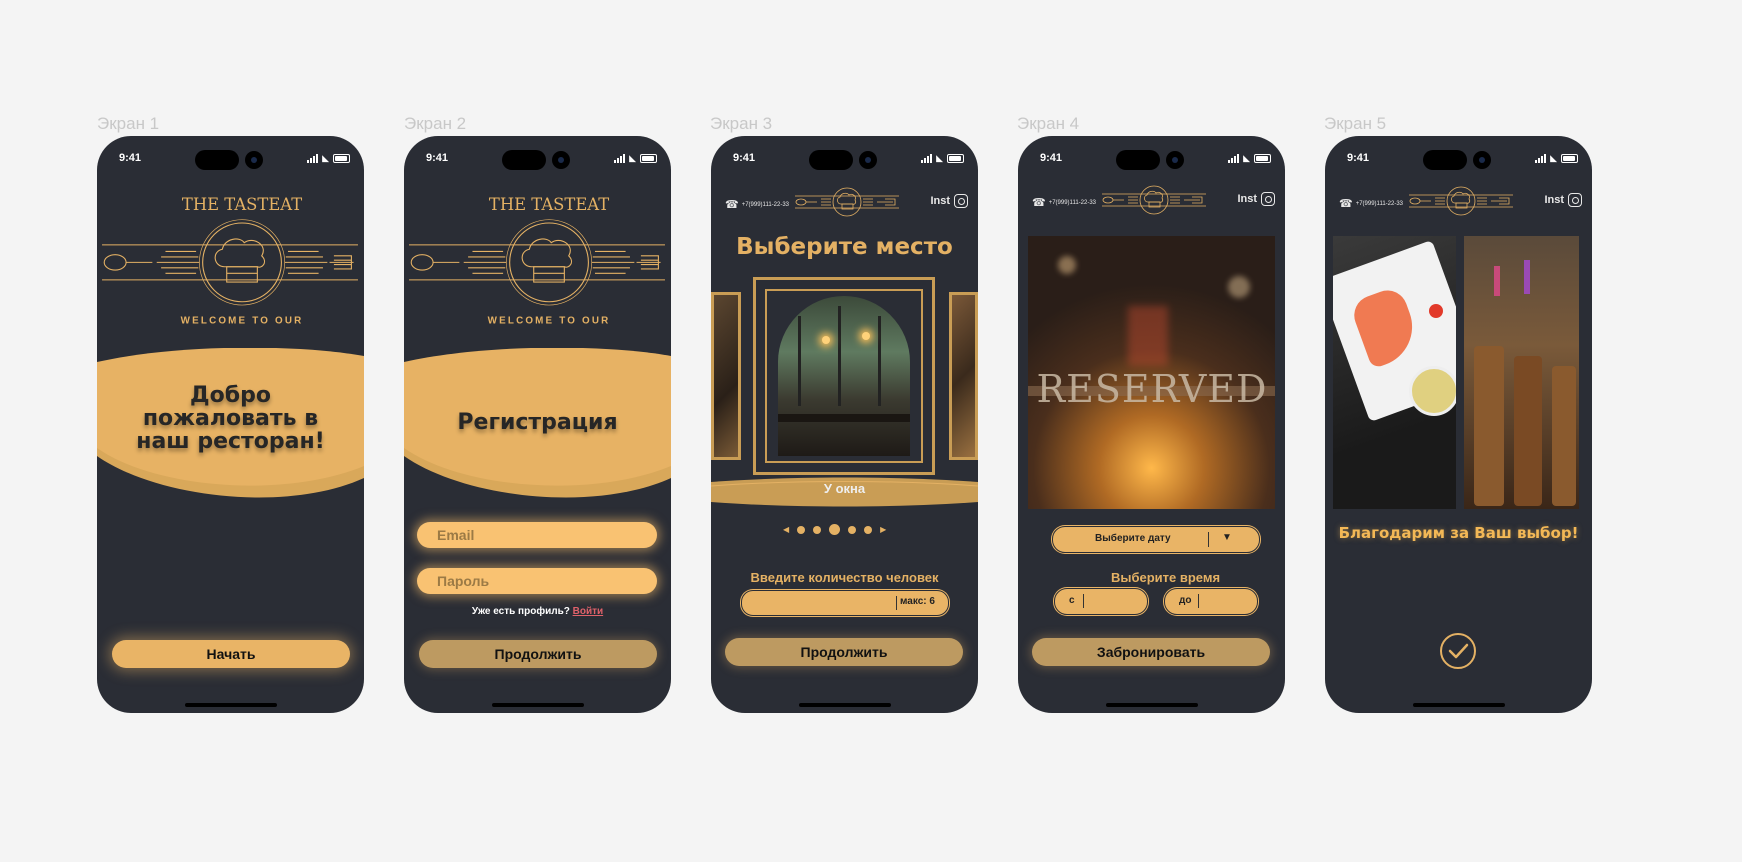 The image size is (1742, 862). What do you see at coordinates (1048, 123) in the screenshot?
I see `screen-label-4: Экран 4` at bounding box center [1048, 123].